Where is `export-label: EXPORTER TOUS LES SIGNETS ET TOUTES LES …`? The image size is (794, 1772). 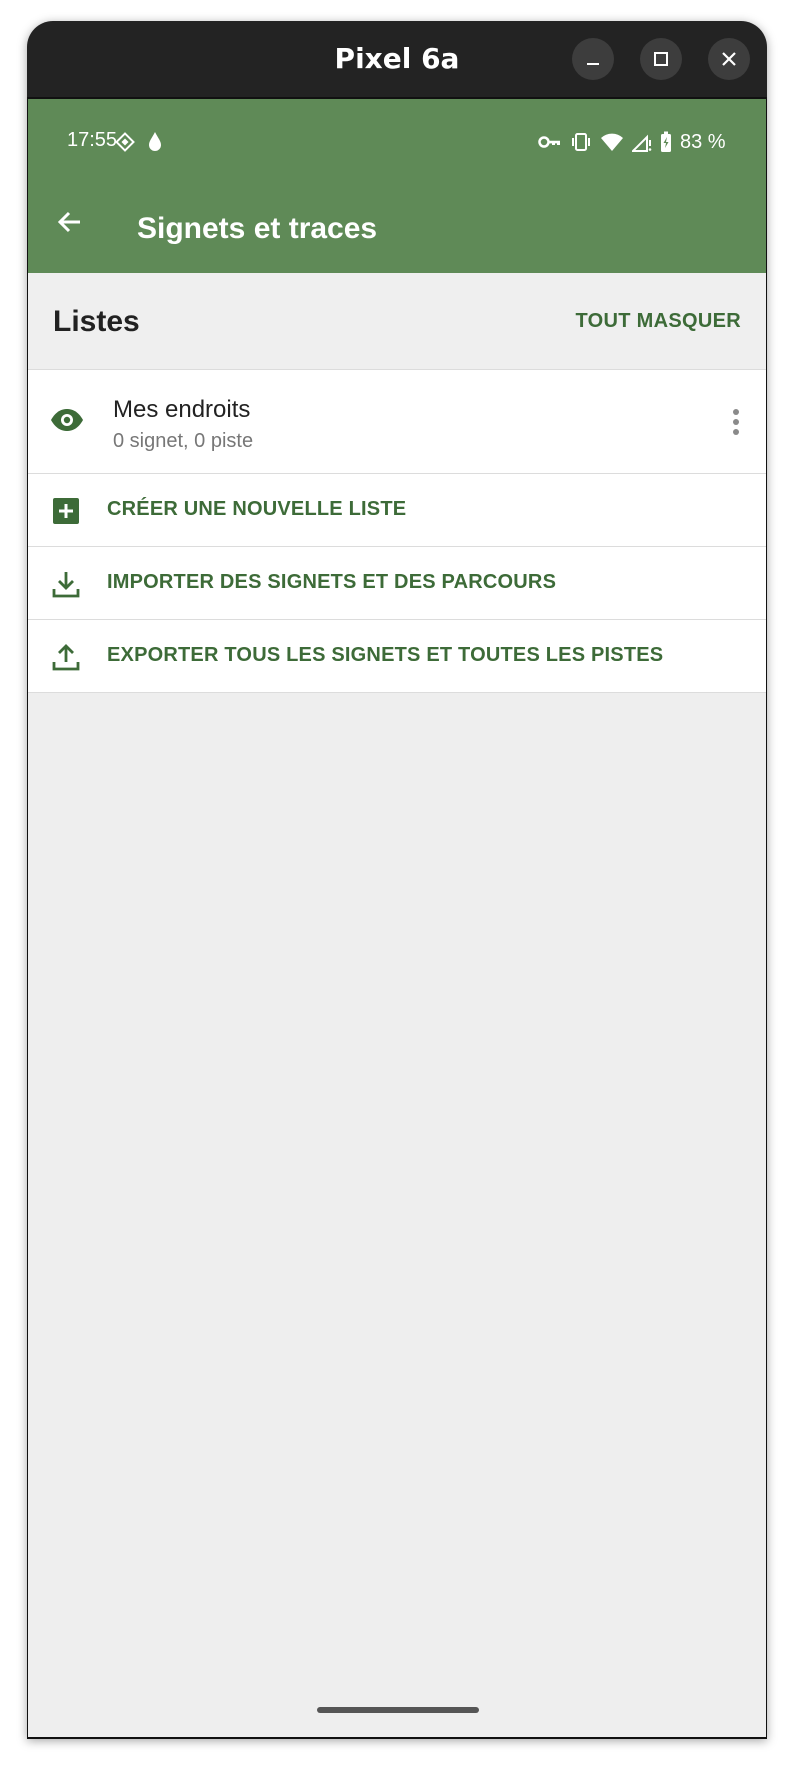
export-label: EXPORTER TOUS LES SIGNETS ET TOUTES LES … is located at coordinates (385, 655).